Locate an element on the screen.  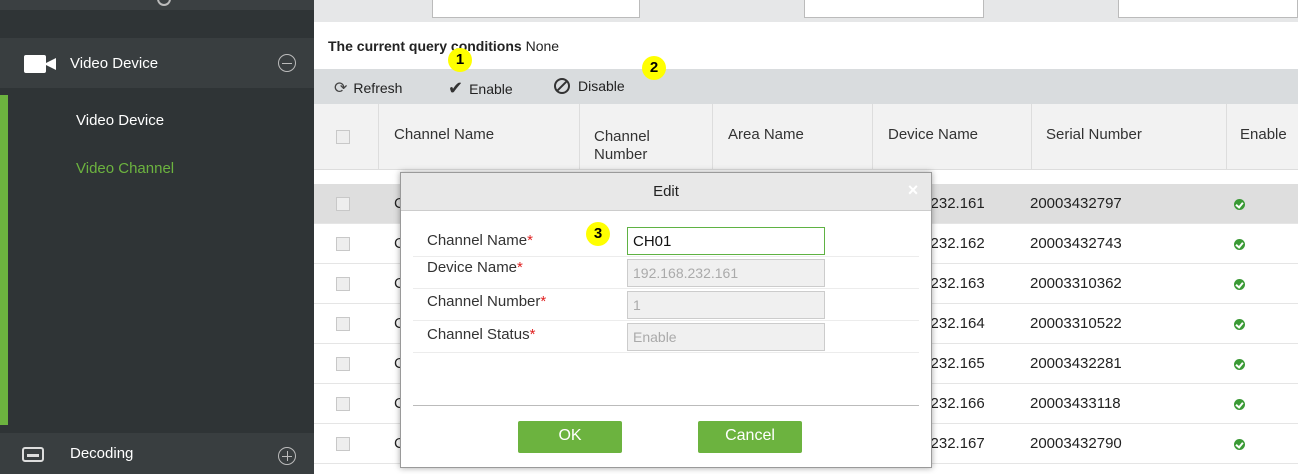
sidebar-section-label: Video Device is located at coordinates (114, 63).